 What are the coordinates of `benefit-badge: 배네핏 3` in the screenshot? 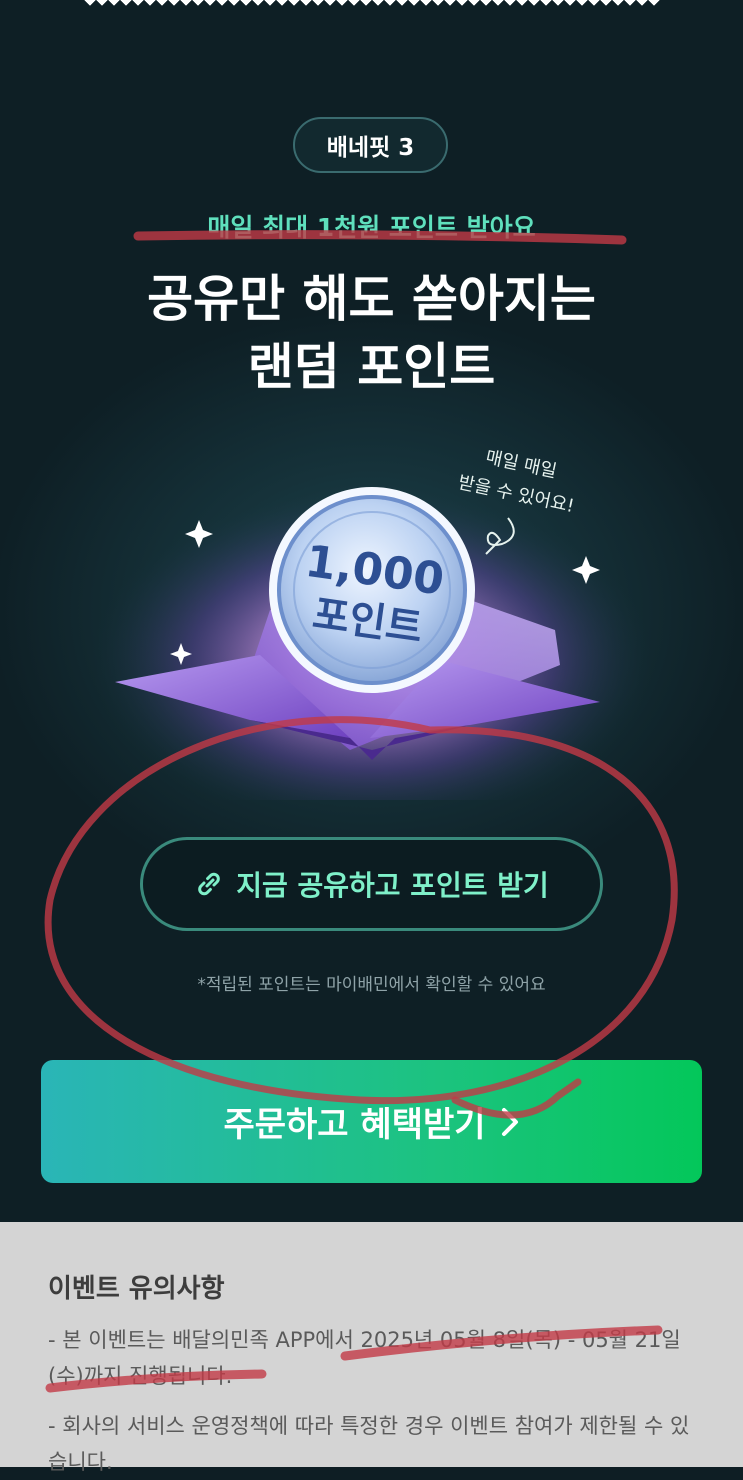 It's located at (370, 145).